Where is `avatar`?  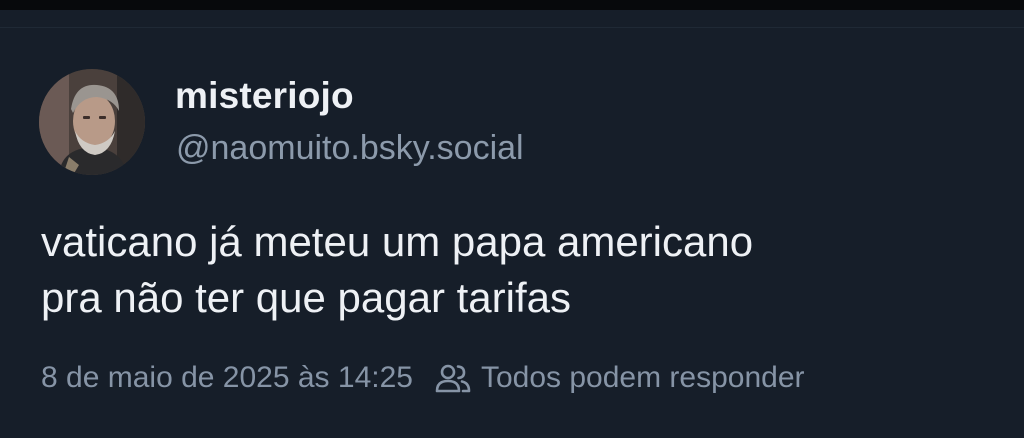
avatar is located at coordinates (92, 122).